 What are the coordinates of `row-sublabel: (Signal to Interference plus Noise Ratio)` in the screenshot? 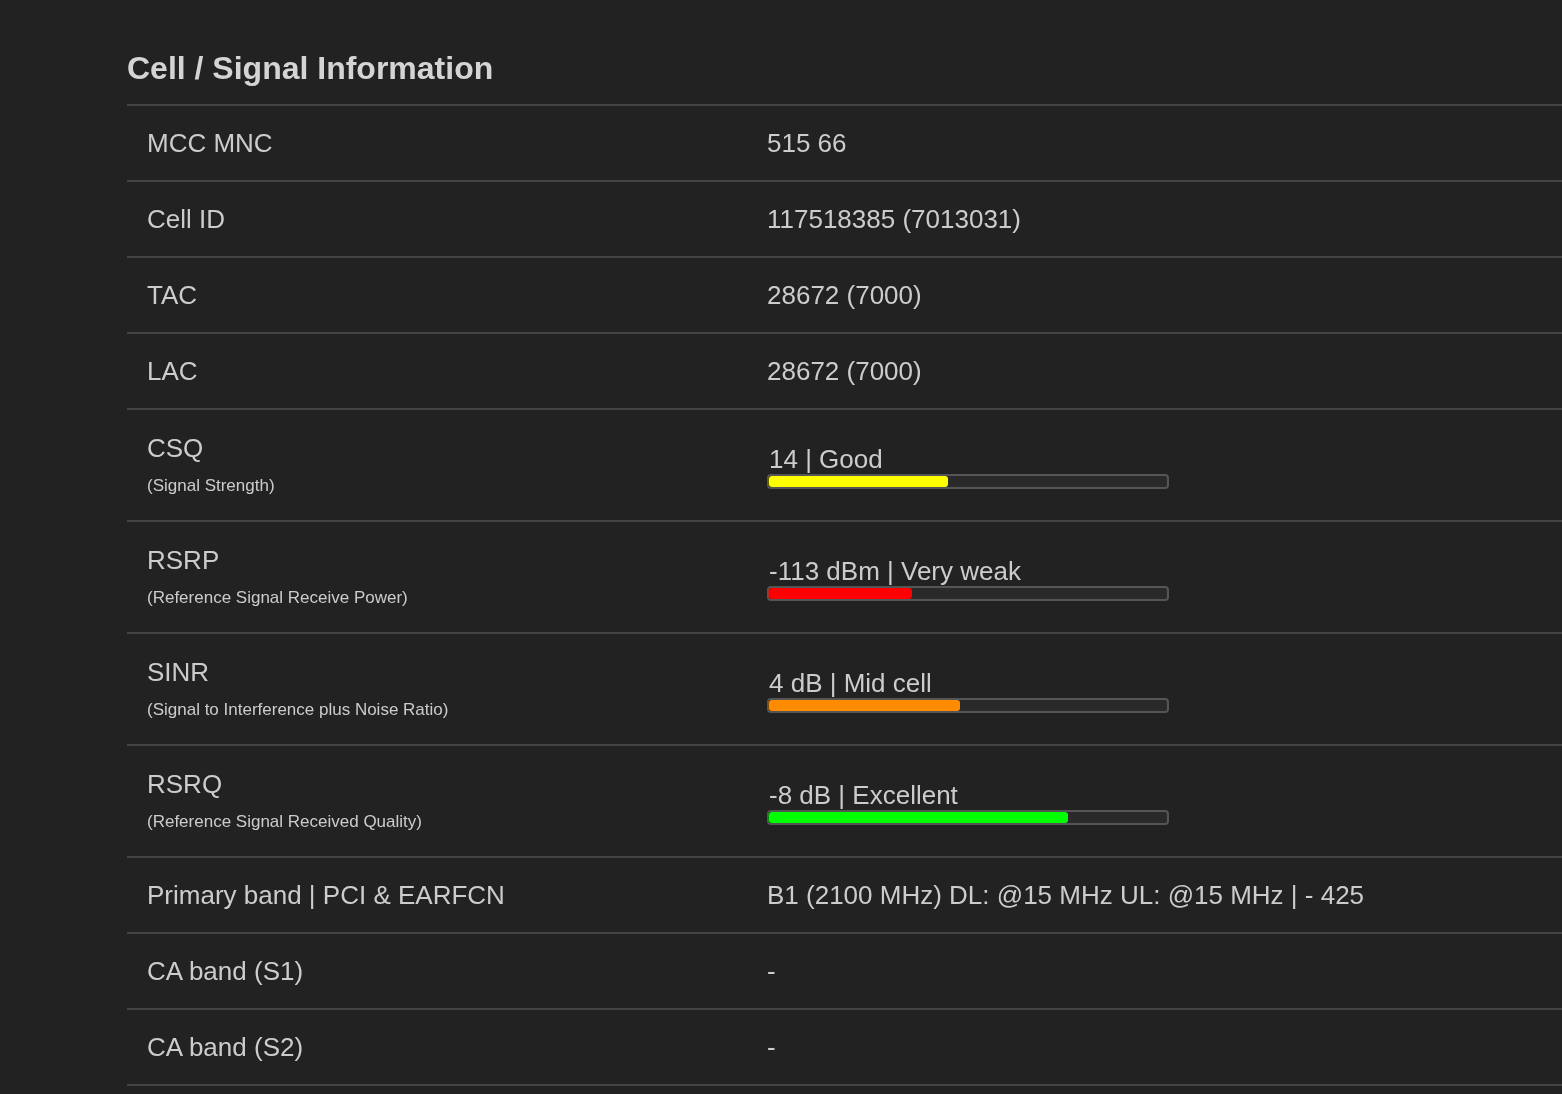 It's located at (298, 710).